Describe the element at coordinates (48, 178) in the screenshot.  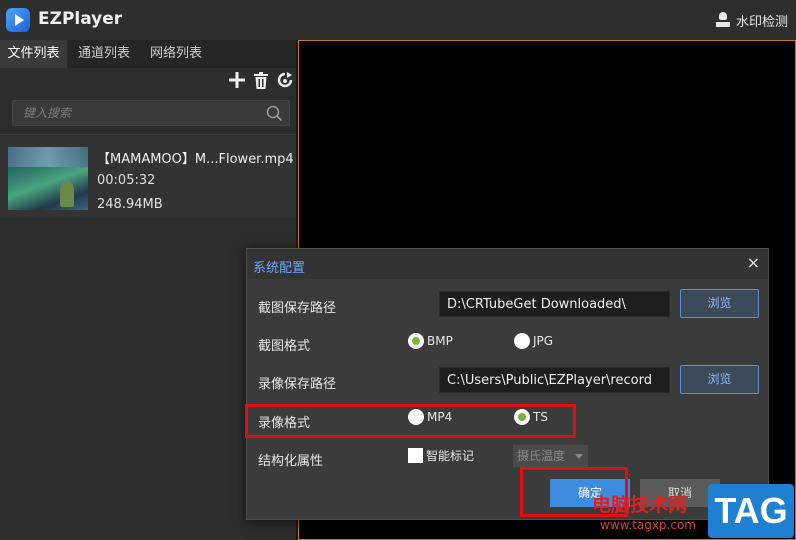
I see `video-thumbnail` at that location.